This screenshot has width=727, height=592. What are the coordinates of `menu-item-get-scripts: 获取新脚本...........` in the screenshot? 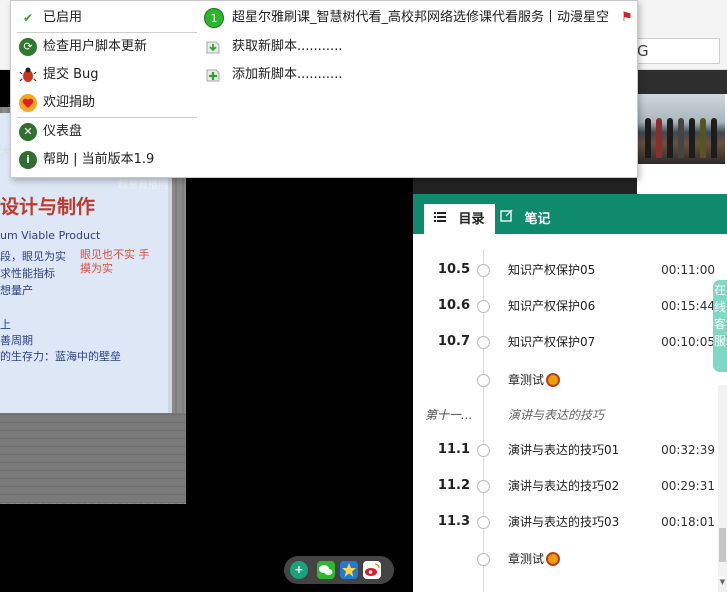 It's located at (273, 47).